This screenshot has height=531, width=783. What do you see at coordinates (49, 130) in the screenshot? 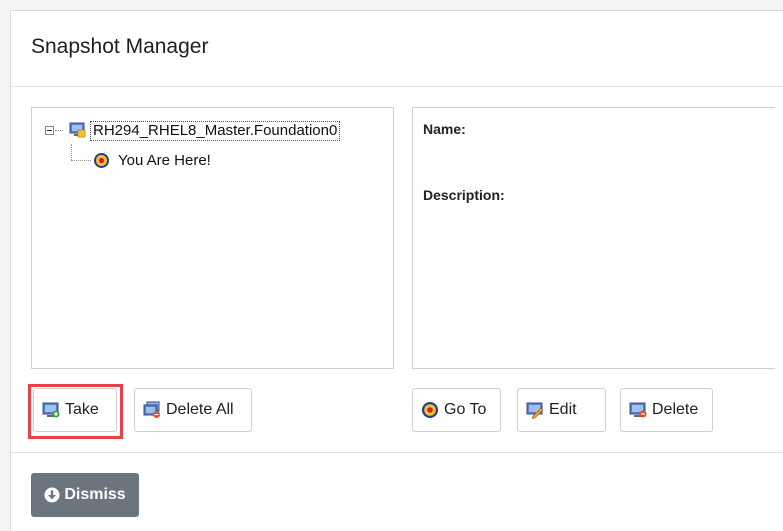
I see `collapse-toggle-icon` at bounding box center [49, 130].